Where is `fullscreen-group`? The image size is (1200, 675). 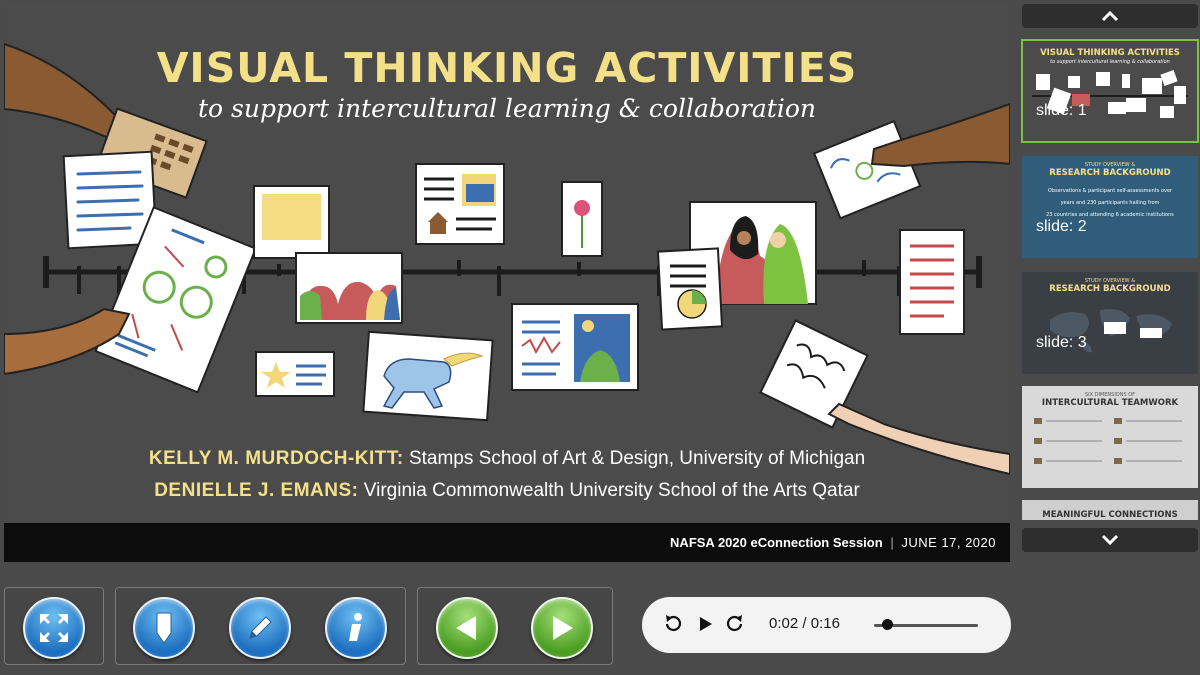
fullscreen-group is located at coordinates (54, 626).